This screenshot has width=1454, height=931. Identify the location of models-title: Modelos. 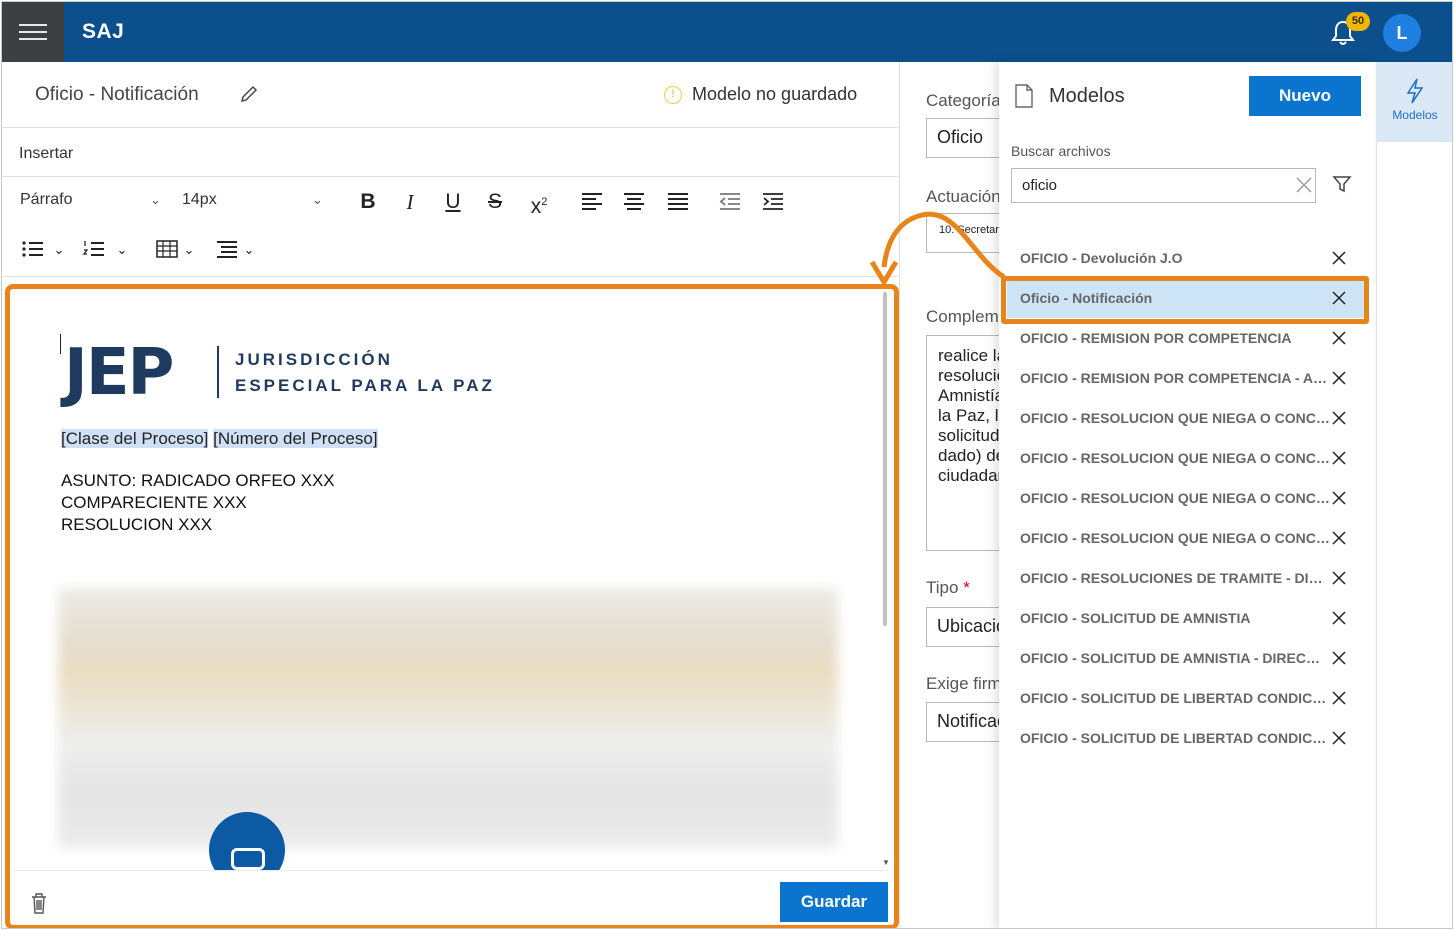
(1087, 96).